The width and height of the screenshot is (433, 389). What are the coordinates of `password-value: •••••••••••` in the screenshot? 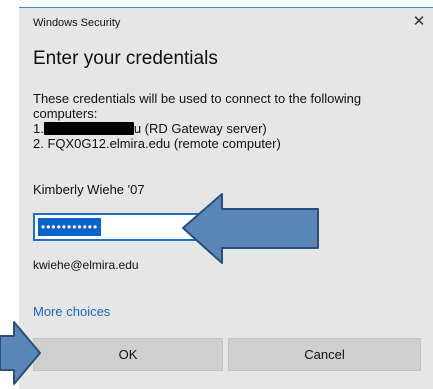 It's located at (70, 227).